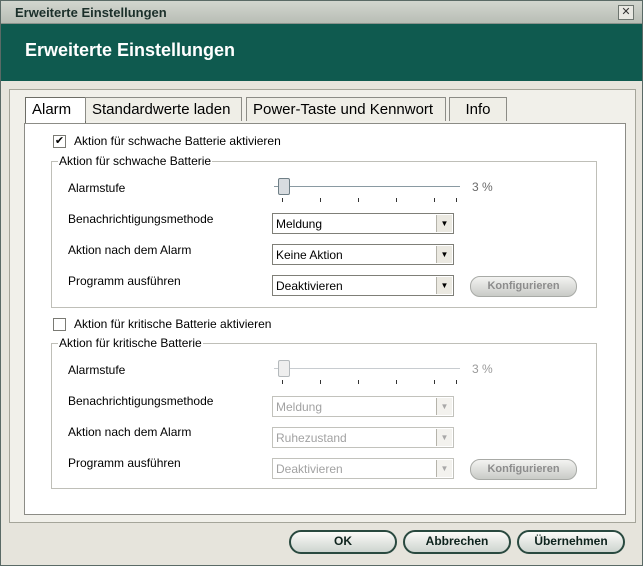 The height and width of the screenshot is (566, 643). Describe the element at coordinates (457, 542) in the screenshot. I see `cancel-button: Abbrechen` at that location.